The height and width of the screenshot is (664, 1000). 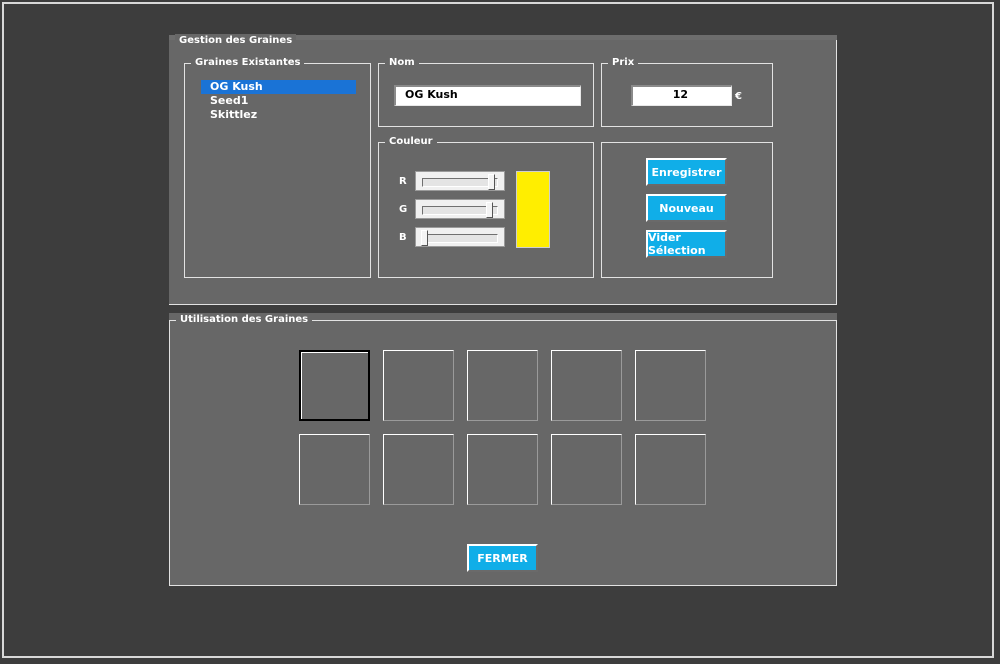 I want to click on green-slider, so click(x=460, y=209).